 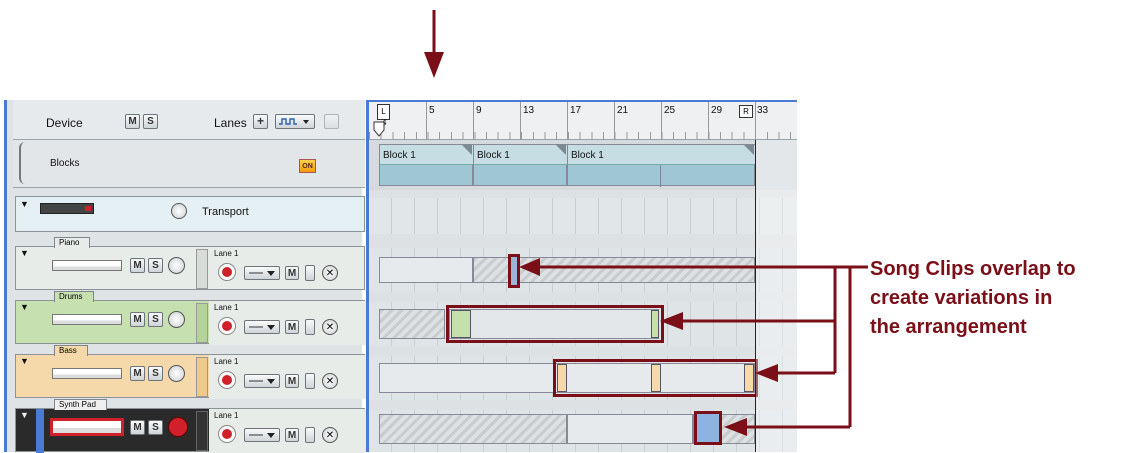 What do you see at coordinates (961, 298) in the screenshot?
I see `annotation-line-2: create variations in` at bounding box center [961, 298].